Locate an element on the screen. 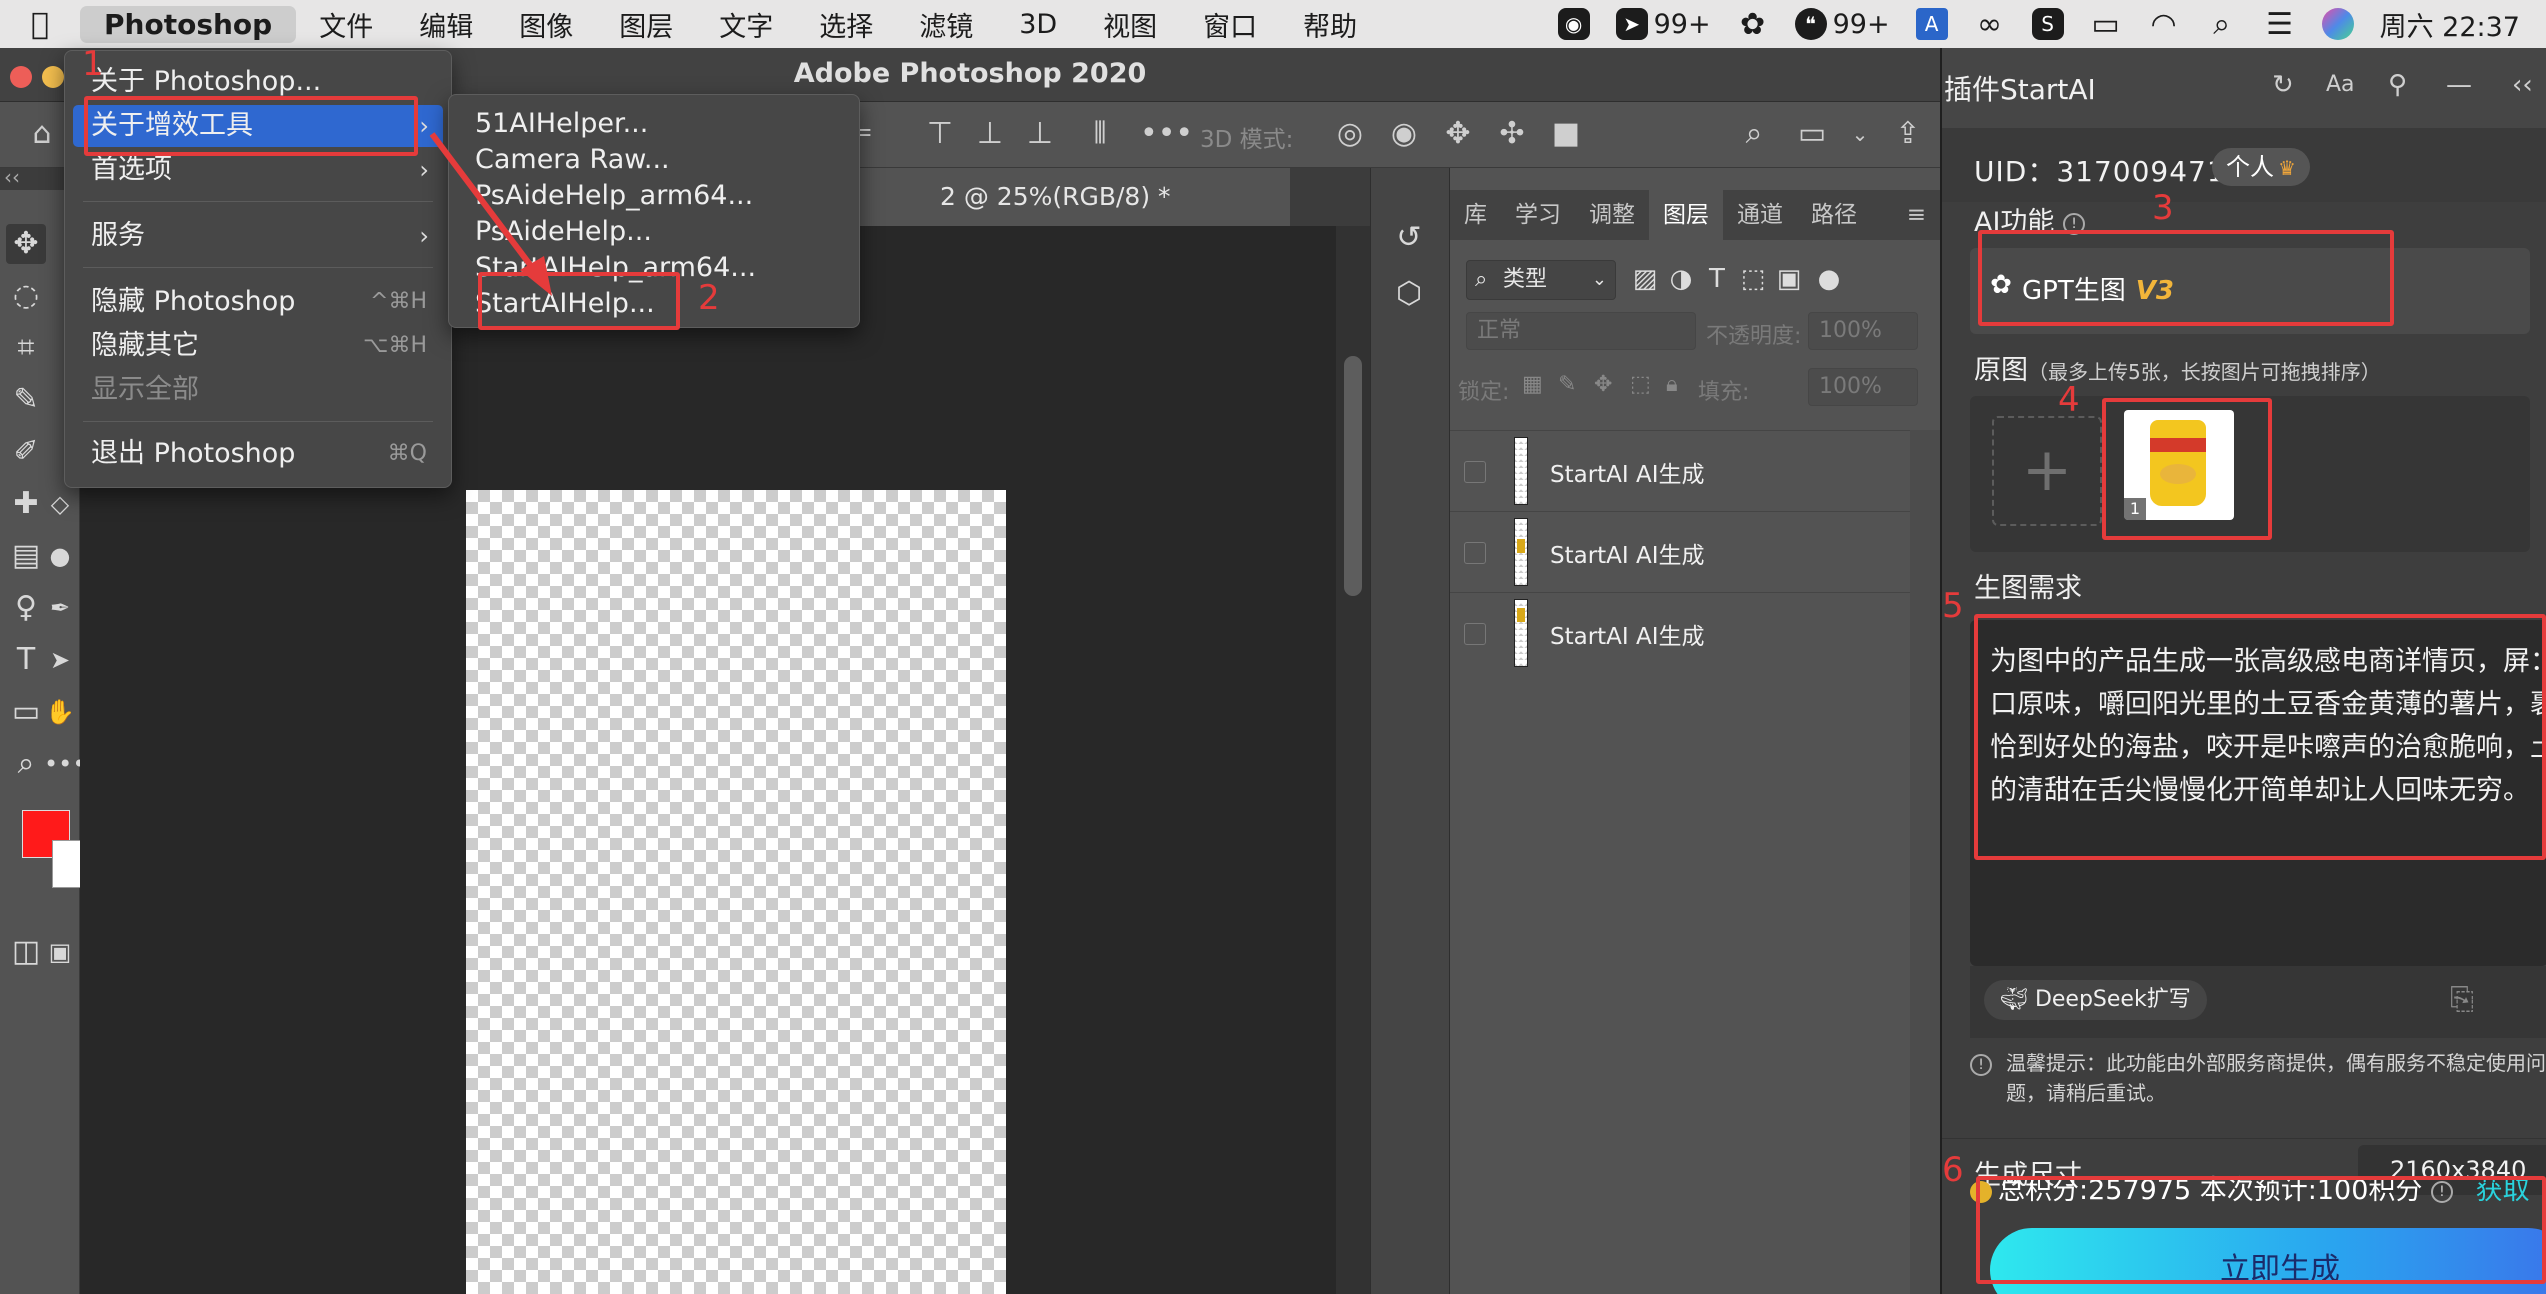 This screenshot has height=1294, width=2546. font-size-button: Aa is located at coordinates (2340, 84).